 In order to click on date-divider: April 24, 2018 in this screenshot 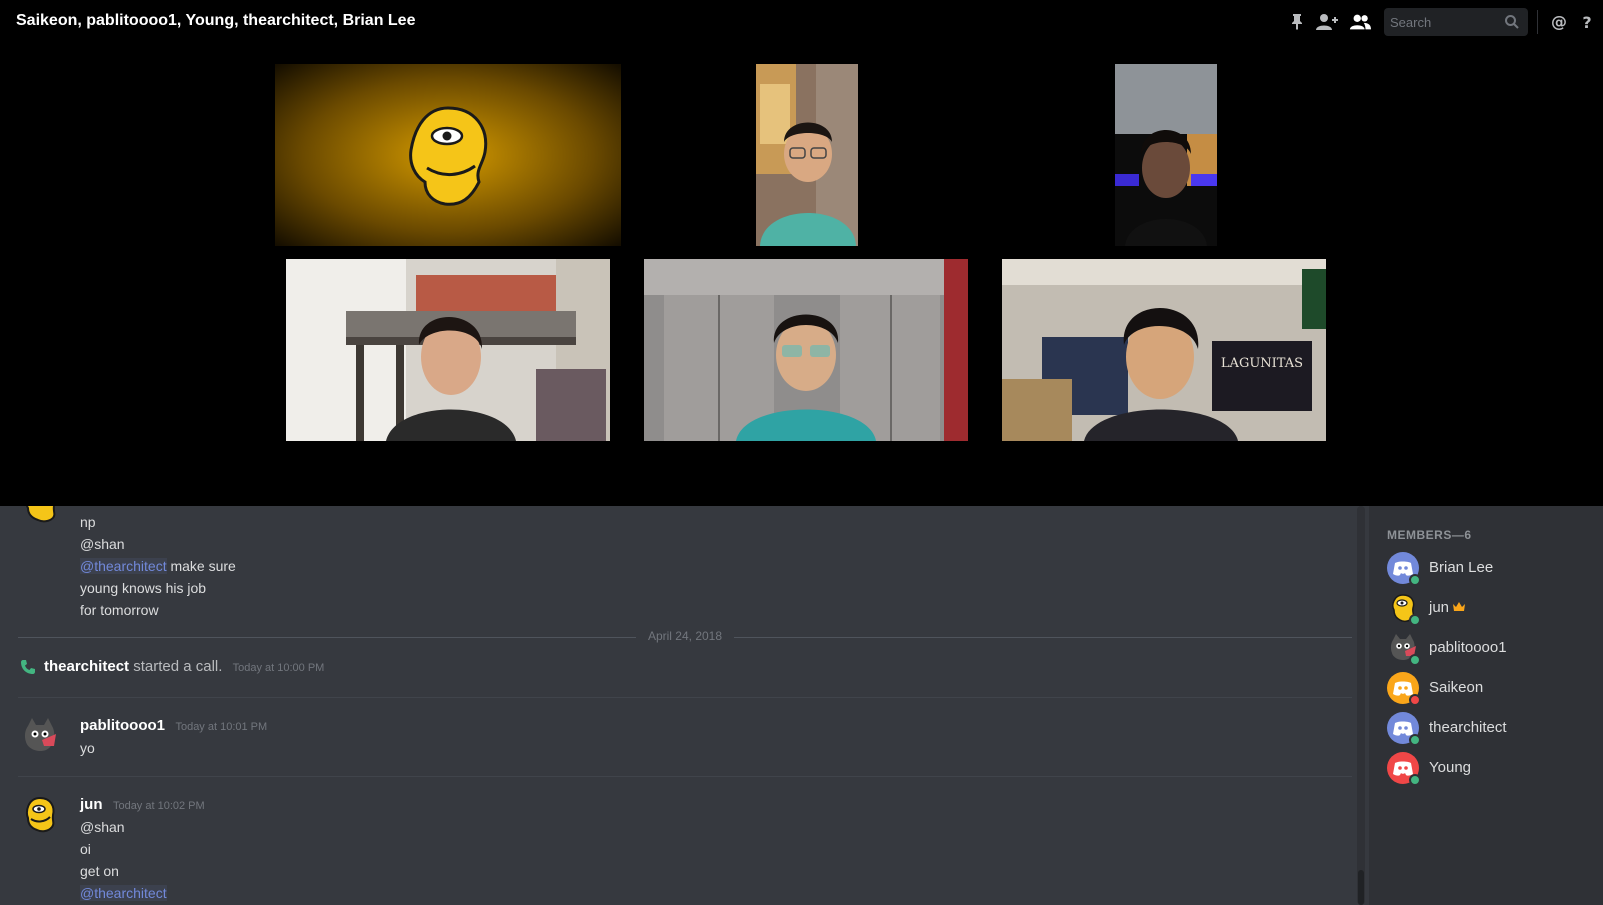, I will do `click(685, 636)`.